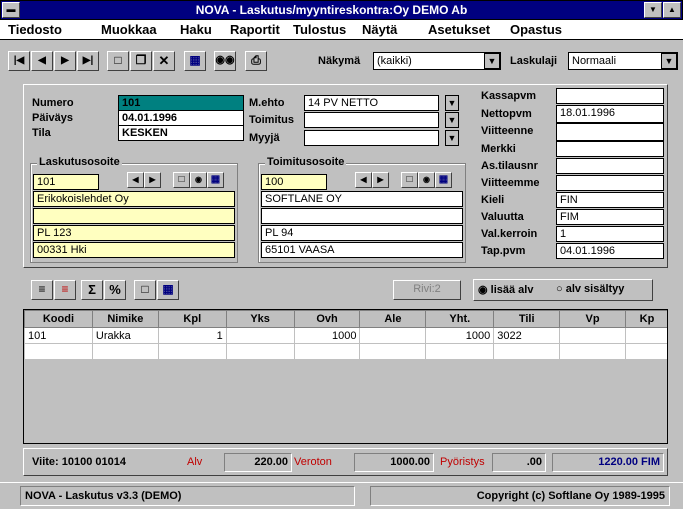  I want to click on merkki-field, so click(610, 149).